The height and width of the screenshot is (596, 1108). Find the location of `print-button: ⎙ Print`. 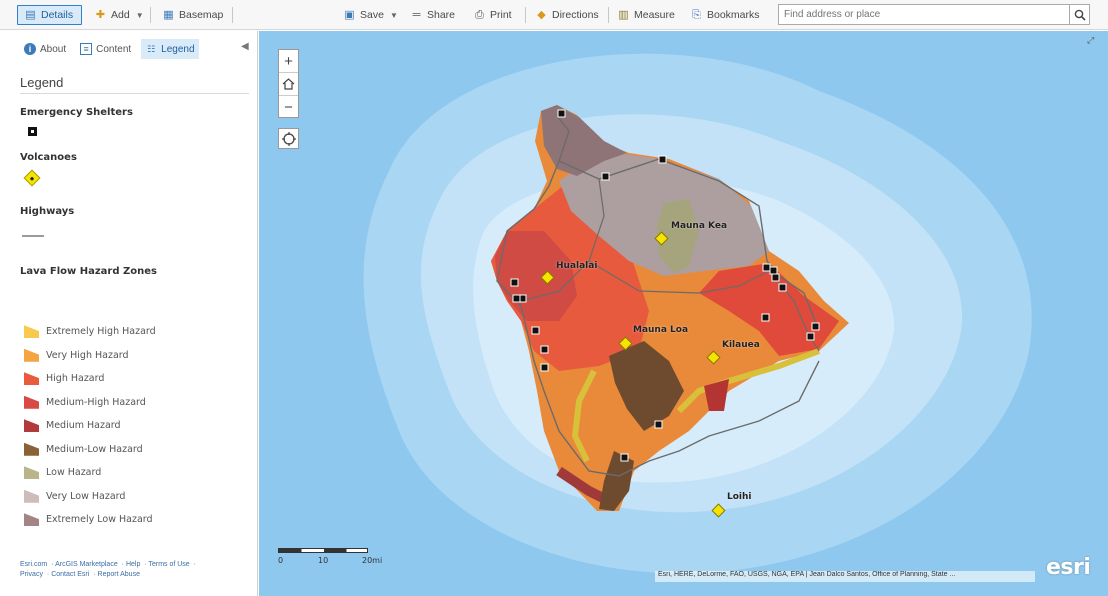

print-button: ⎙ Print is located at coordinates (492, 15).